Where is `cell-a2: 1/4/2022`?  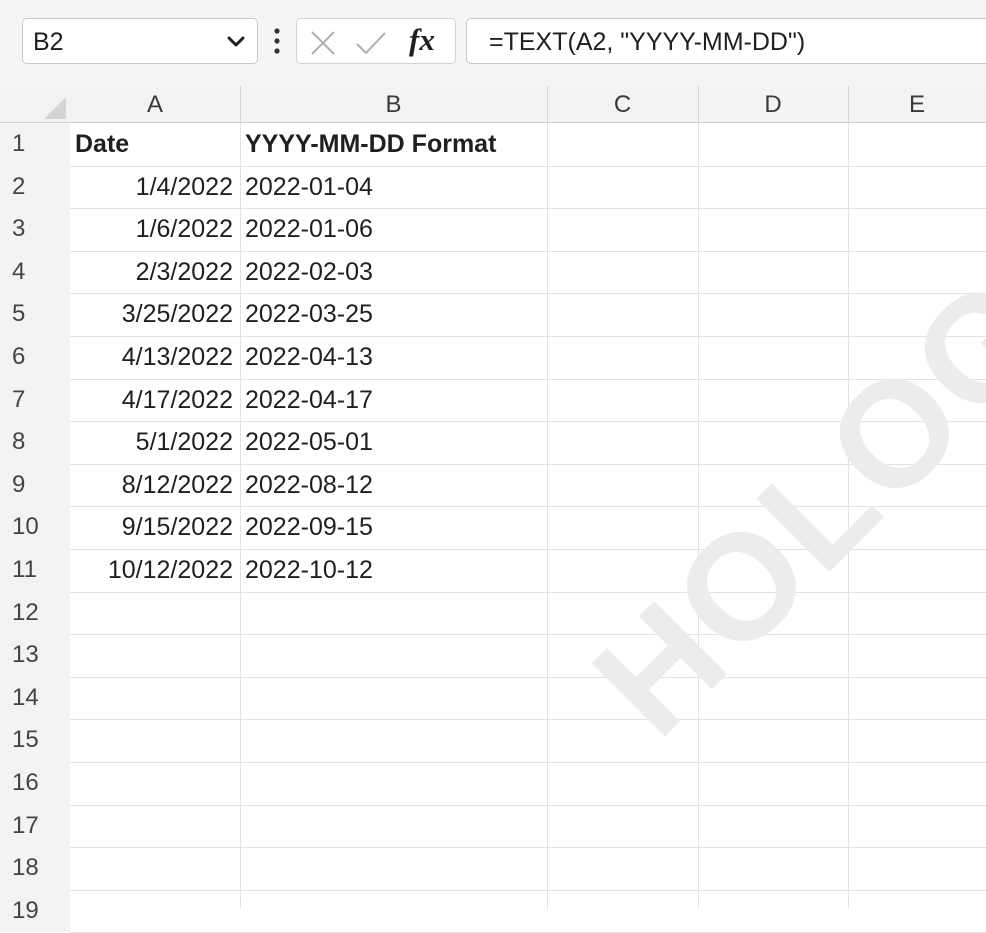 cell-a2: 1/4/2022 is located at coordinates (151, 187).